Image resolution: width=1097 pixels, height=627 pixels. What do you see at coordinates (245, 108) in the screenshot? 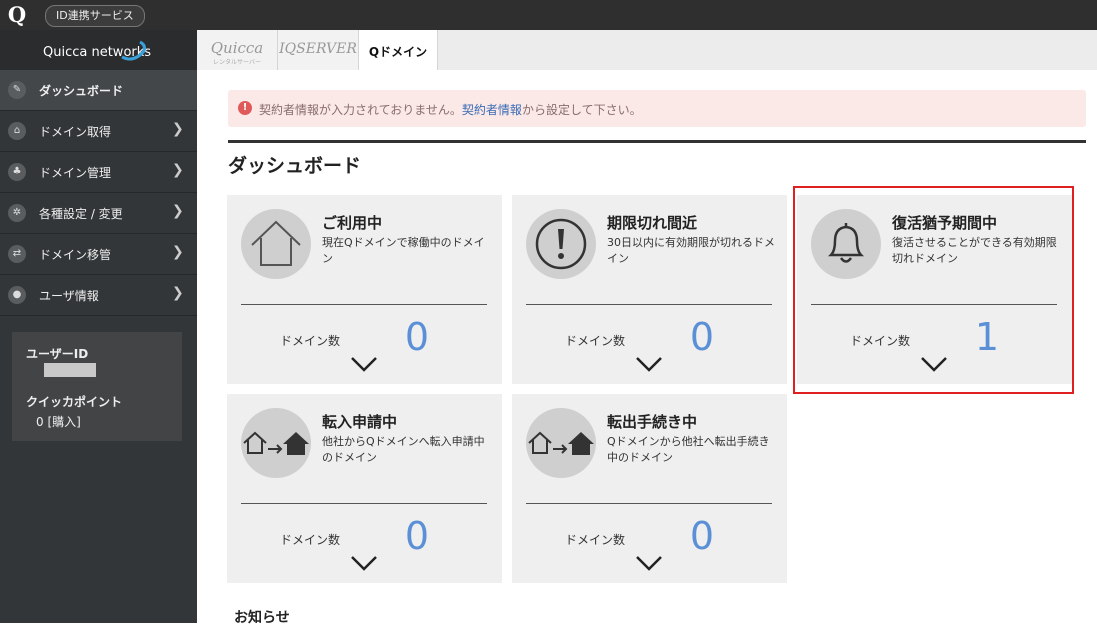
I see `alert-icon: !` at bounding box center [245, 108].